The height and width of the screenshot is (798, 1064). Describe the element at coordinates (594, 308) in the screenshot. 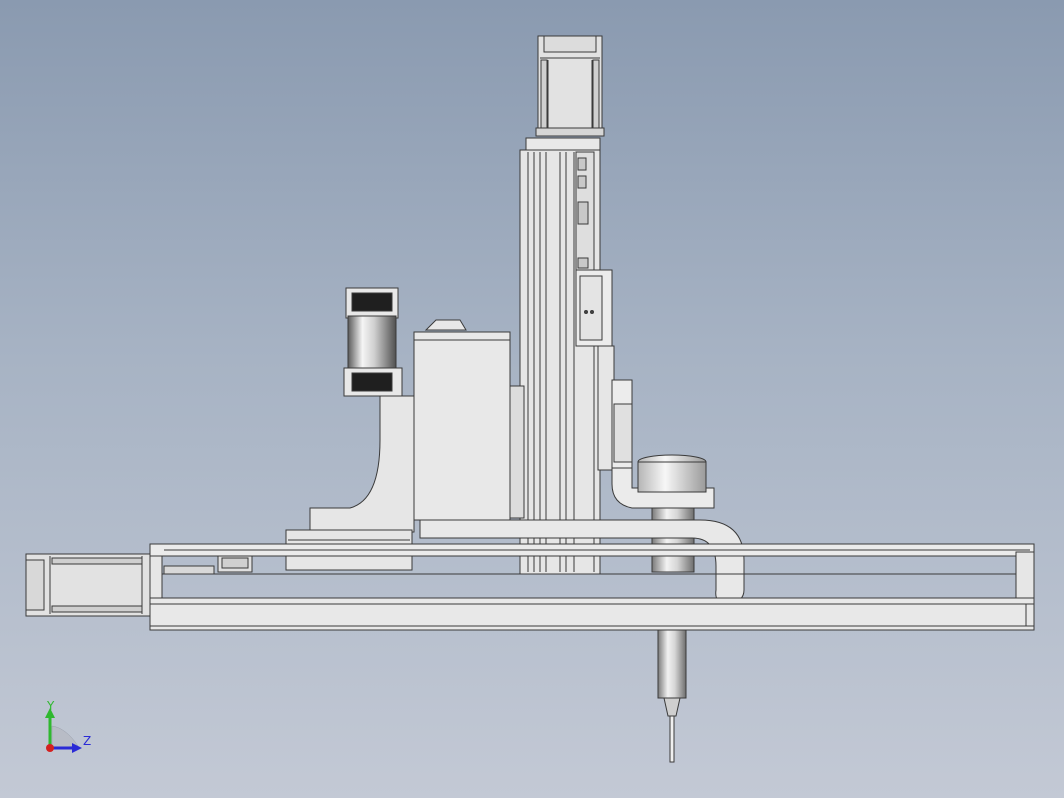

I see `y-carriage-plate` at that location.